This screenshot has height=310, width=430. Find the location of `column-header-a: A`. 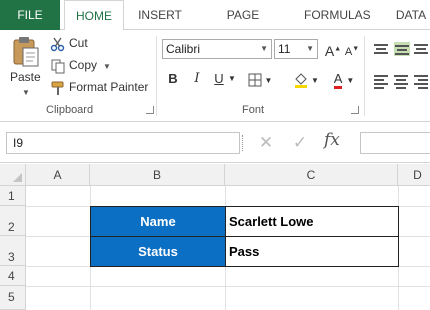

column-header-a: A is located at coordinates (58, 175).